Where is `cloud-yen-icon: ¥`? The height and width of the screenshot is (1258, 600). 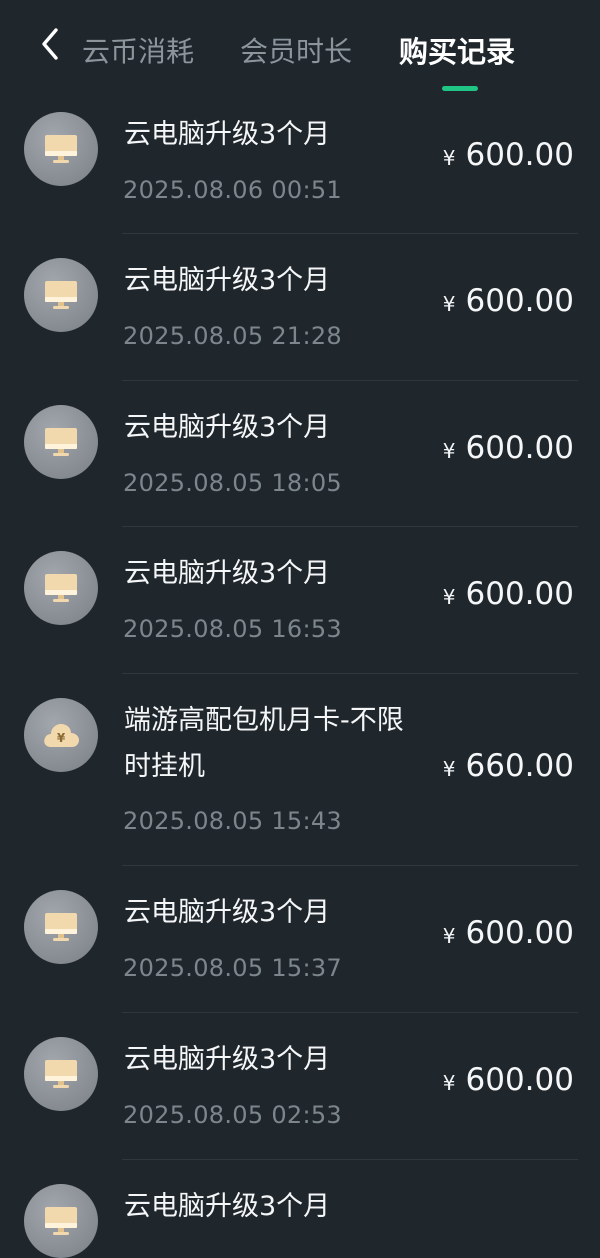
cloud-yen-icon: ¥ is located at coordinates (61, 735).